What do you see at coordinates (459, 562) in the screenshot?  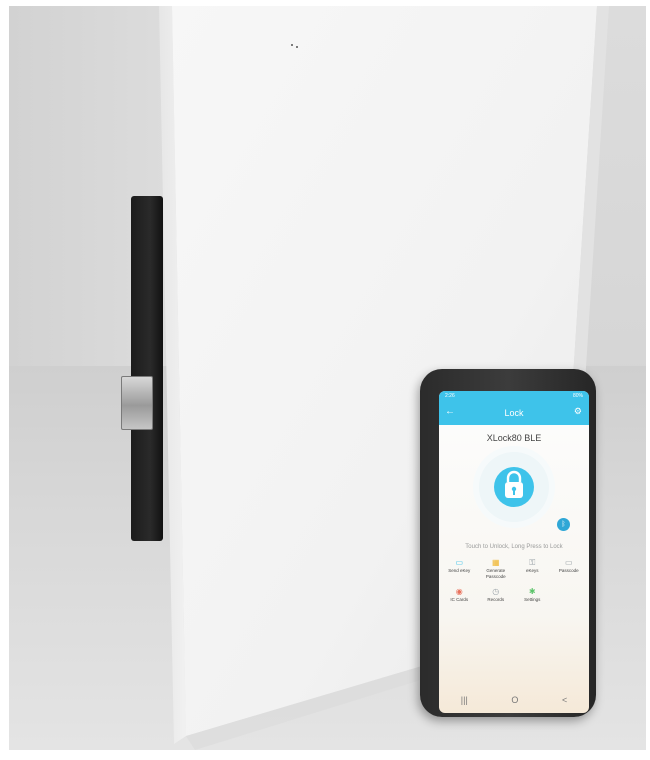 I see `send-ekey-icon: ▭` at bounding box center [459, 562].